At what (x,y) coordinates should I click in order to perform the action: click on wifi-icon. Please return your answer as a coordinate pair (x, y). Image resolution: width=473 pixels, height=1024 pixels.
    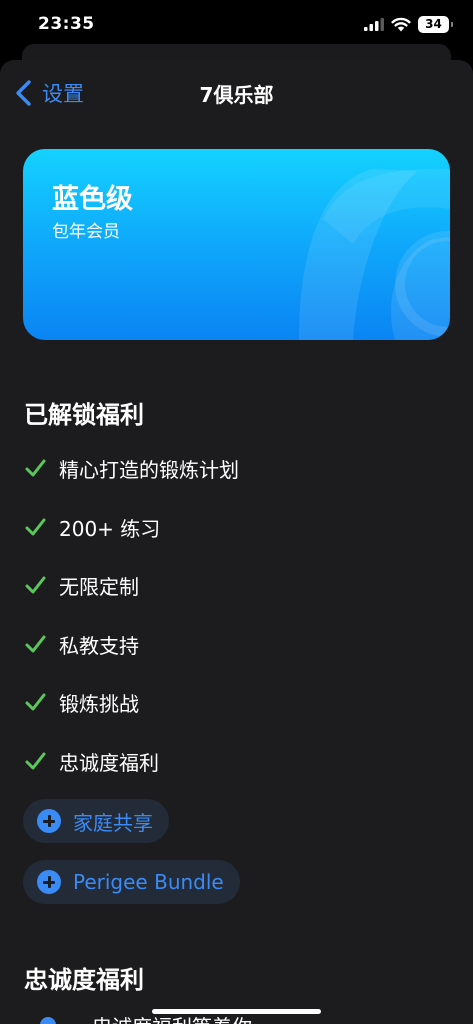
    Looking at the image, I should click on (401, 24).